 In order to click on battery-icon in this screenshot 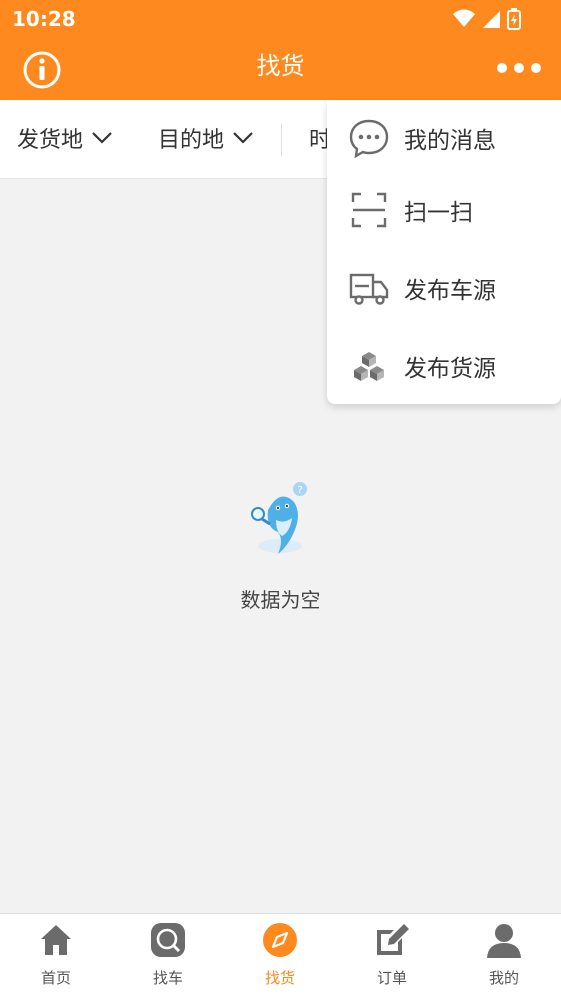, I will do `click(514, 19)`.